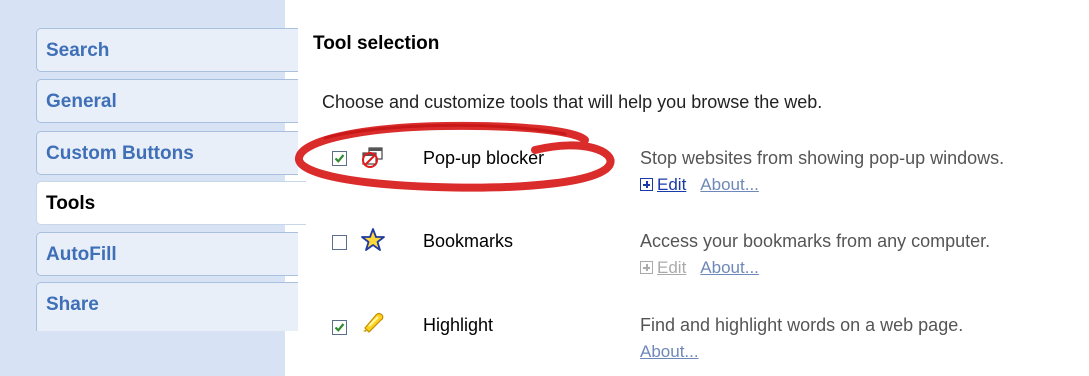 This screenshot has width=1089, height=376. I want to click on highlight-checkbox, so click(339, 327).